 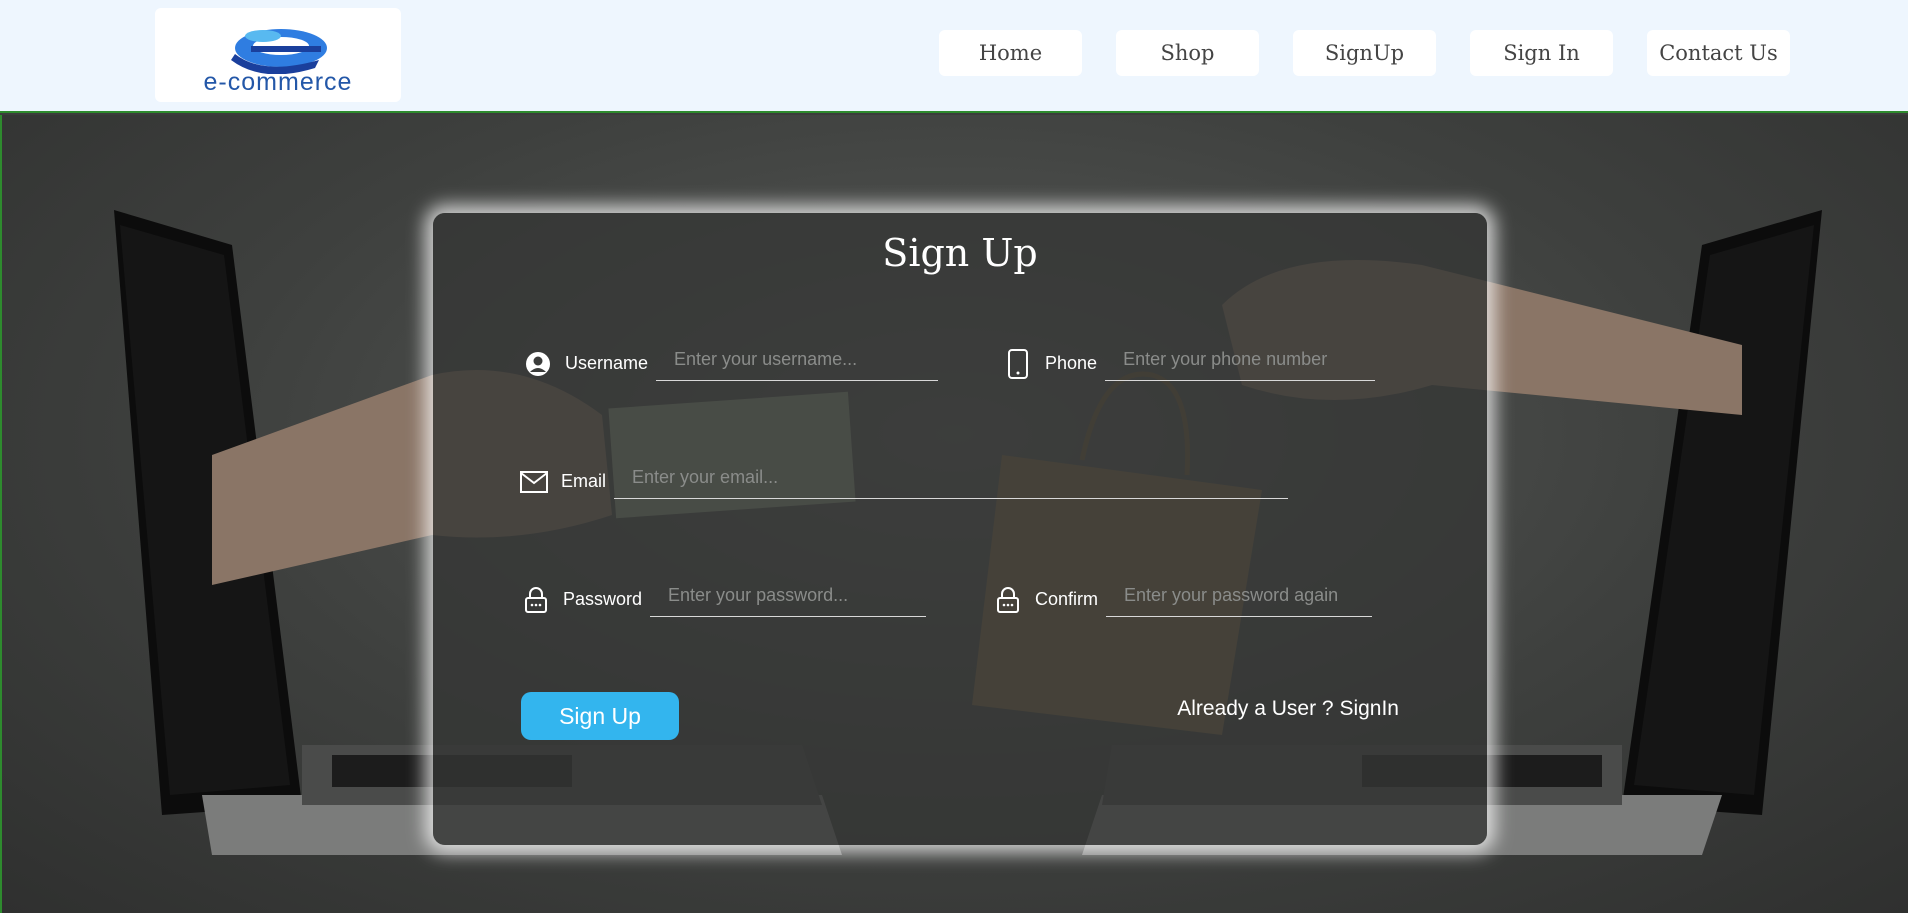 I want to click on email-field-group: Email, so click(x=903, y=483).